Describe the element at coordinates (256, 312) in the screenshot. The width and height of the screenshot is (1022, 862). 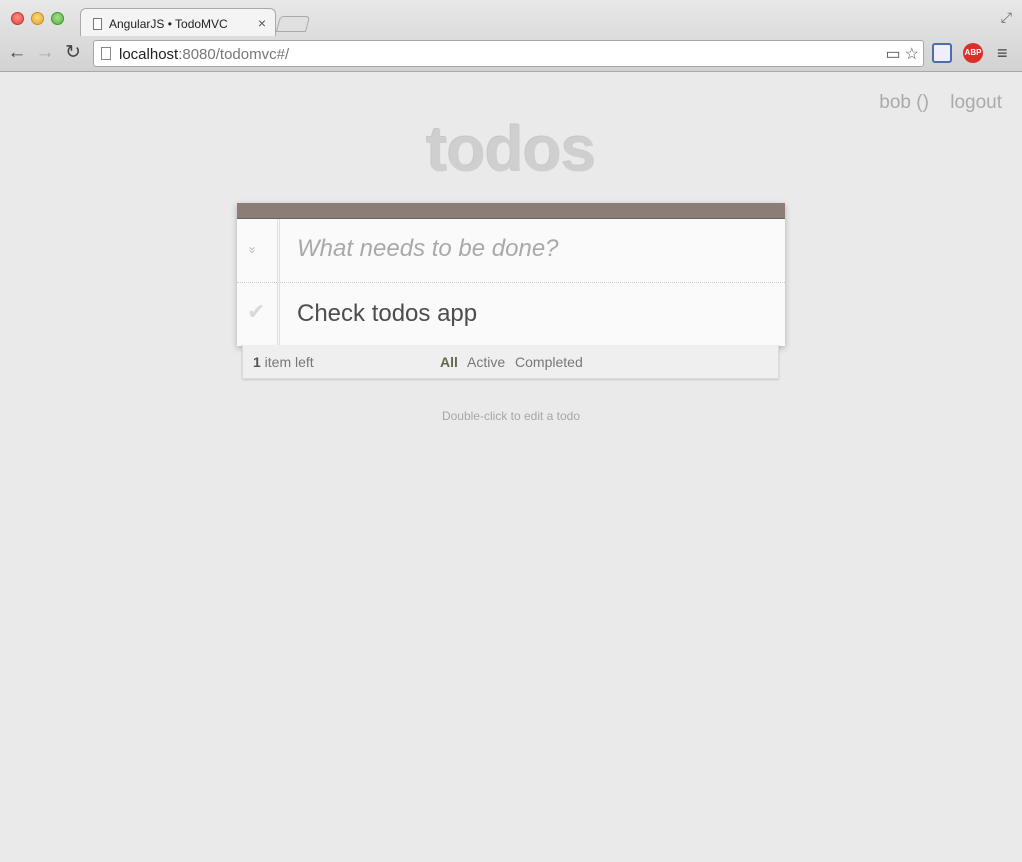
I see `checkmark-icon: ✔` at that location.